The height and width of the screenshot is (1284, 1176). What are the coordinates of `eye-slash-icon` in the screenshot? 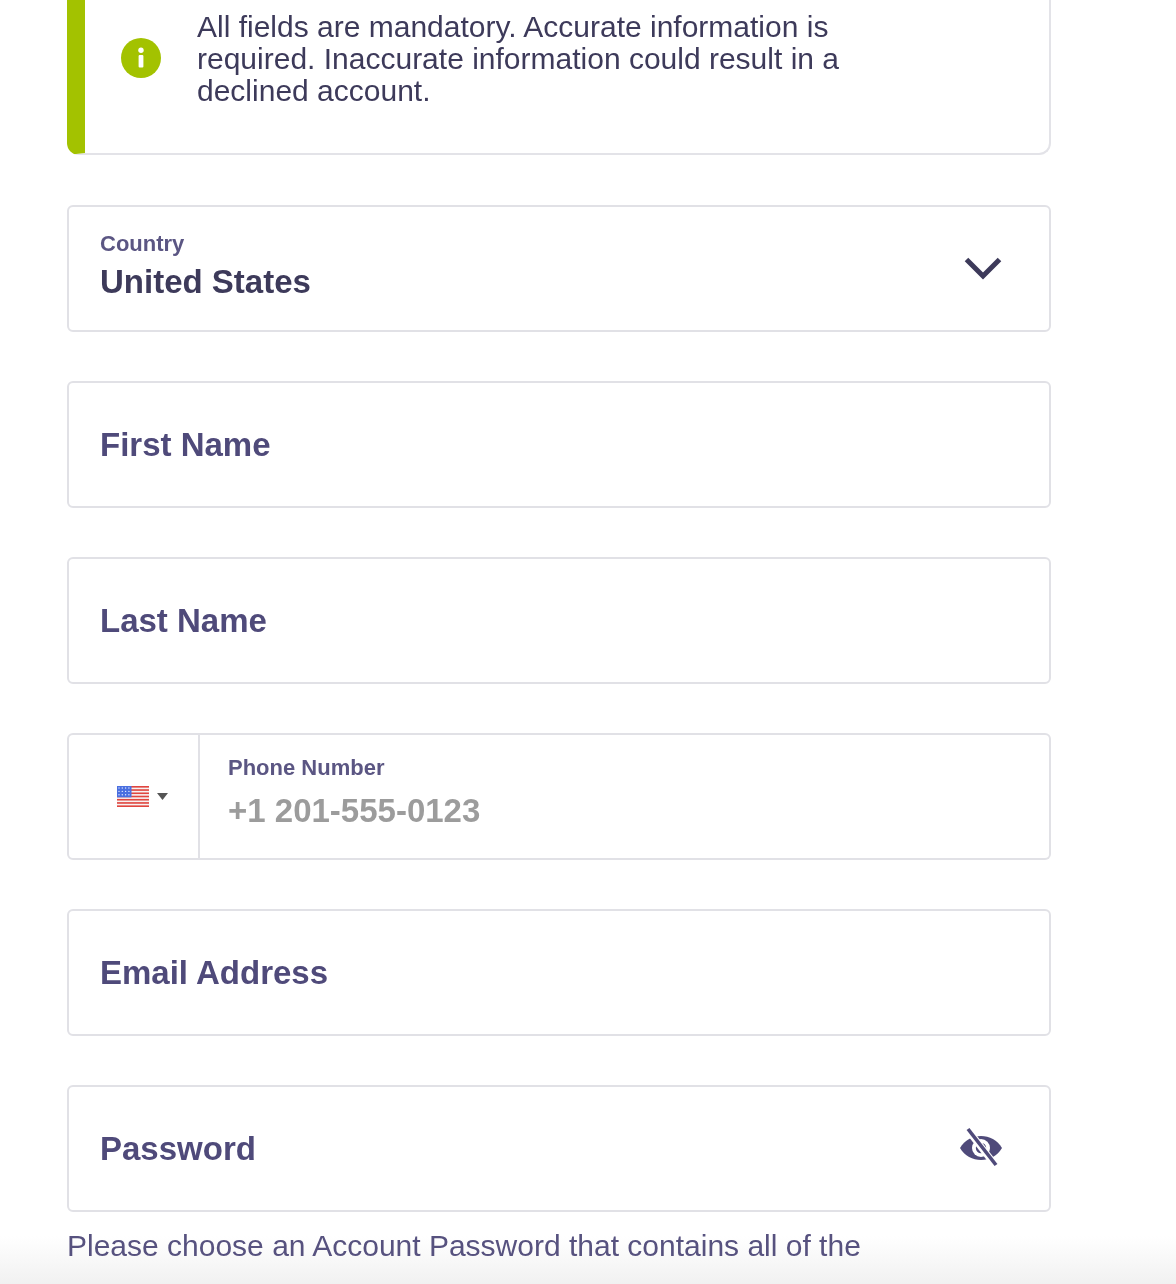 It's located at (981, 1147).